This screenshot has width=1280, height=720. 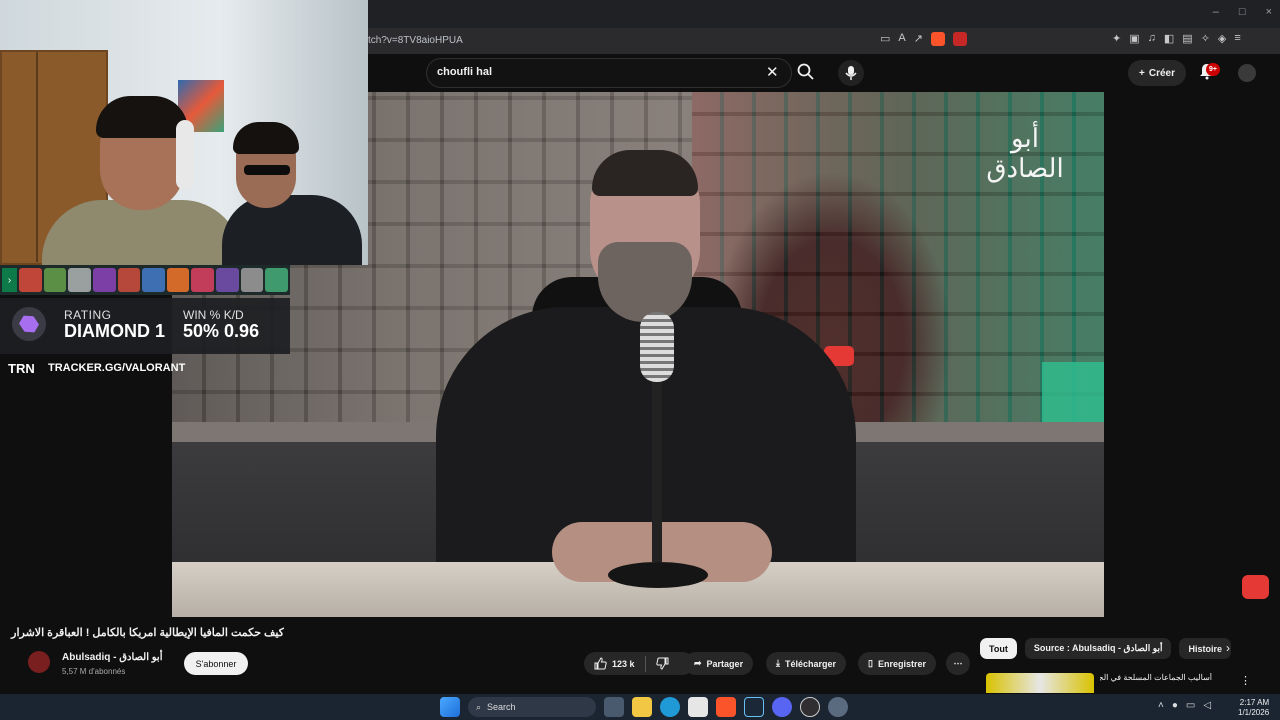 I want to click on share-icon: ➦, so click(x=698, y=663).